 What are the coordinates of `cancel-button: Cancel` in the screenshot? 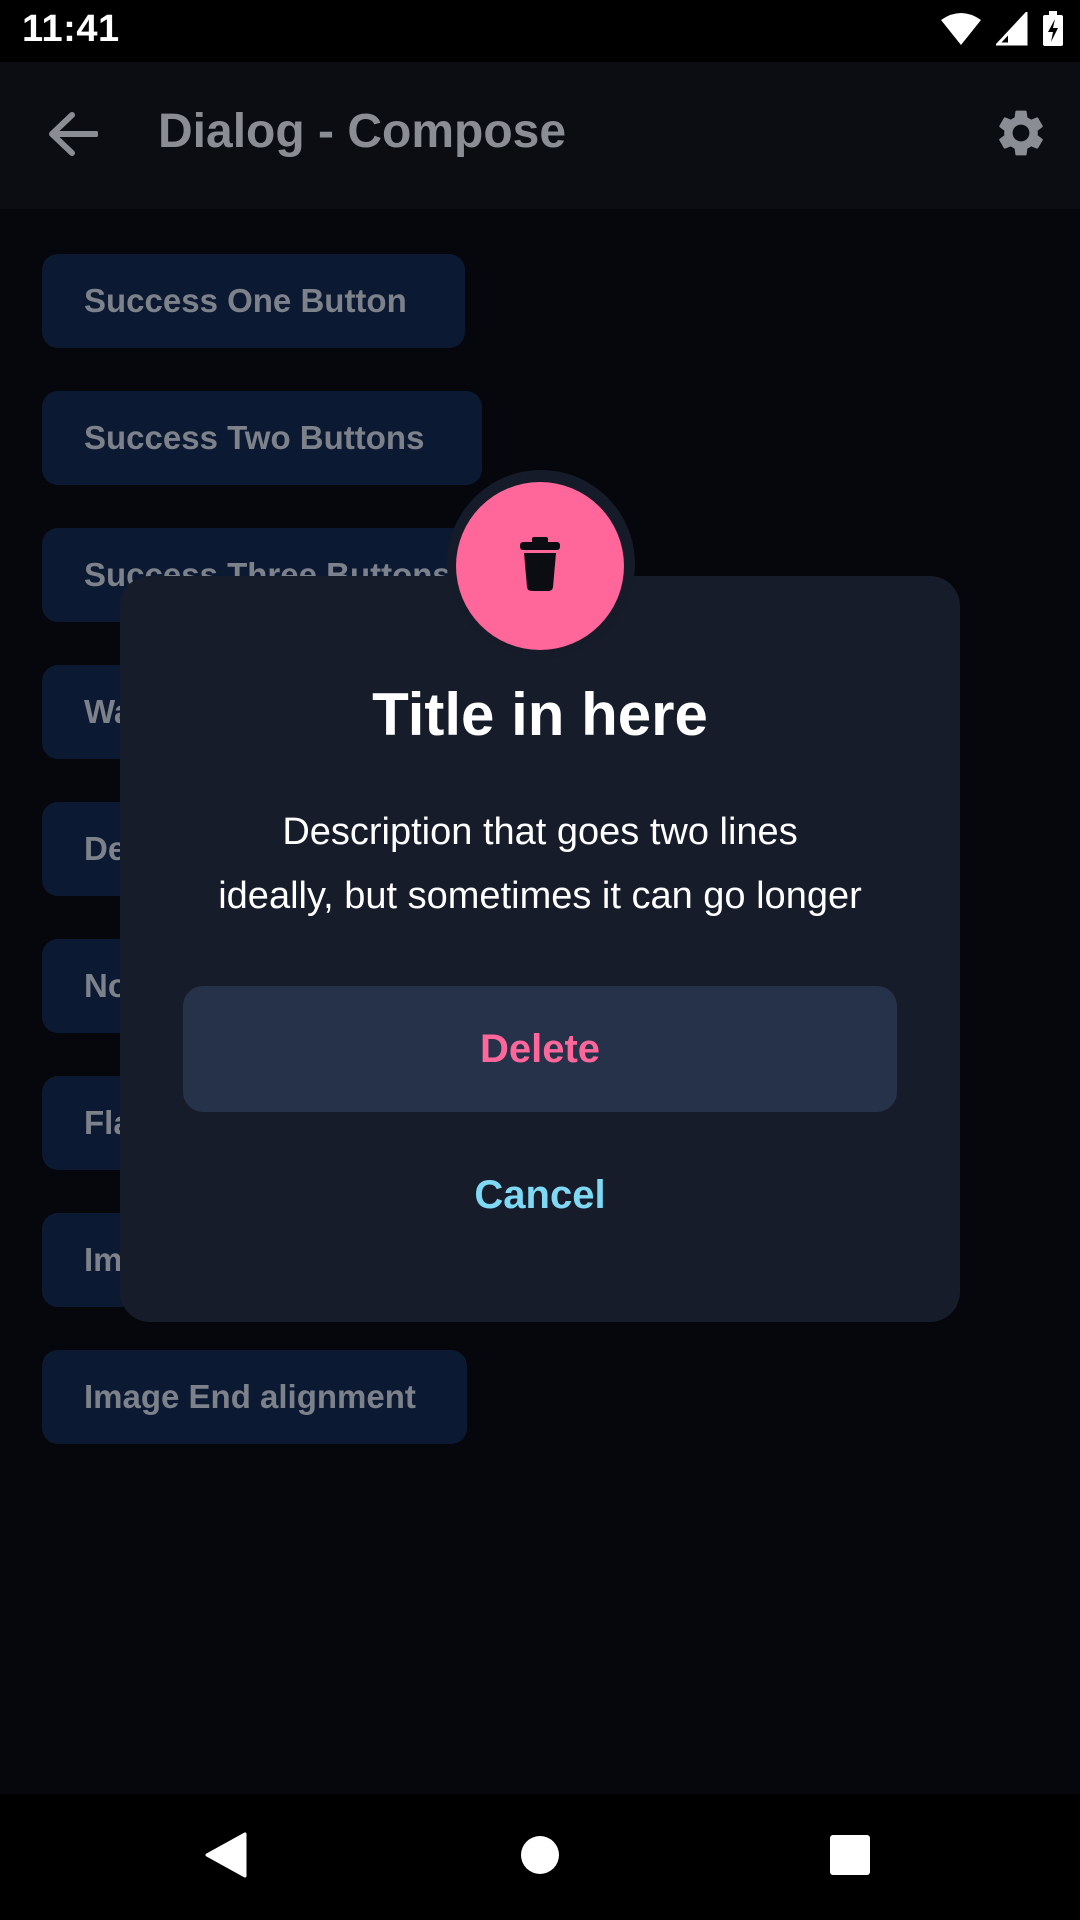 It's located at (540, 1195).